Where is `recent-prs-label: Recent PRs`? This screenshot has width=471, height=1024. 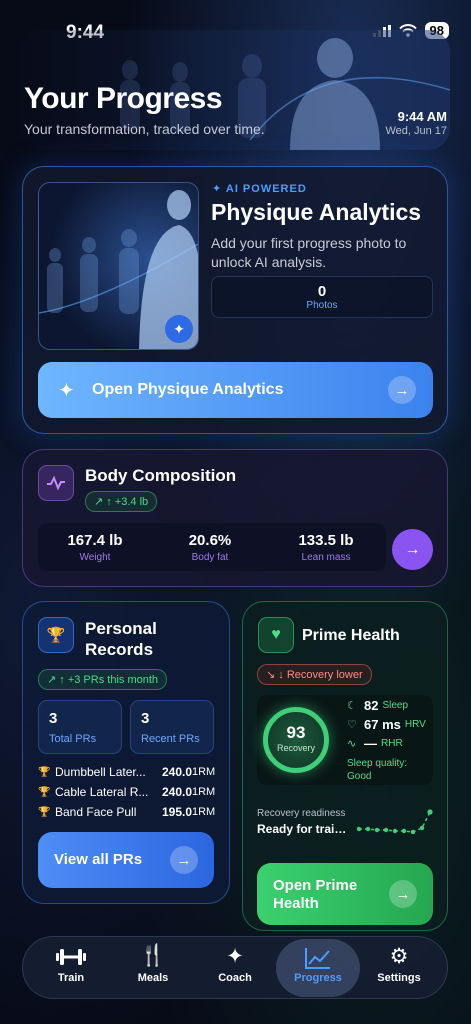
recent-prs-label: Recent PRs is located at coordinates (170, 739).